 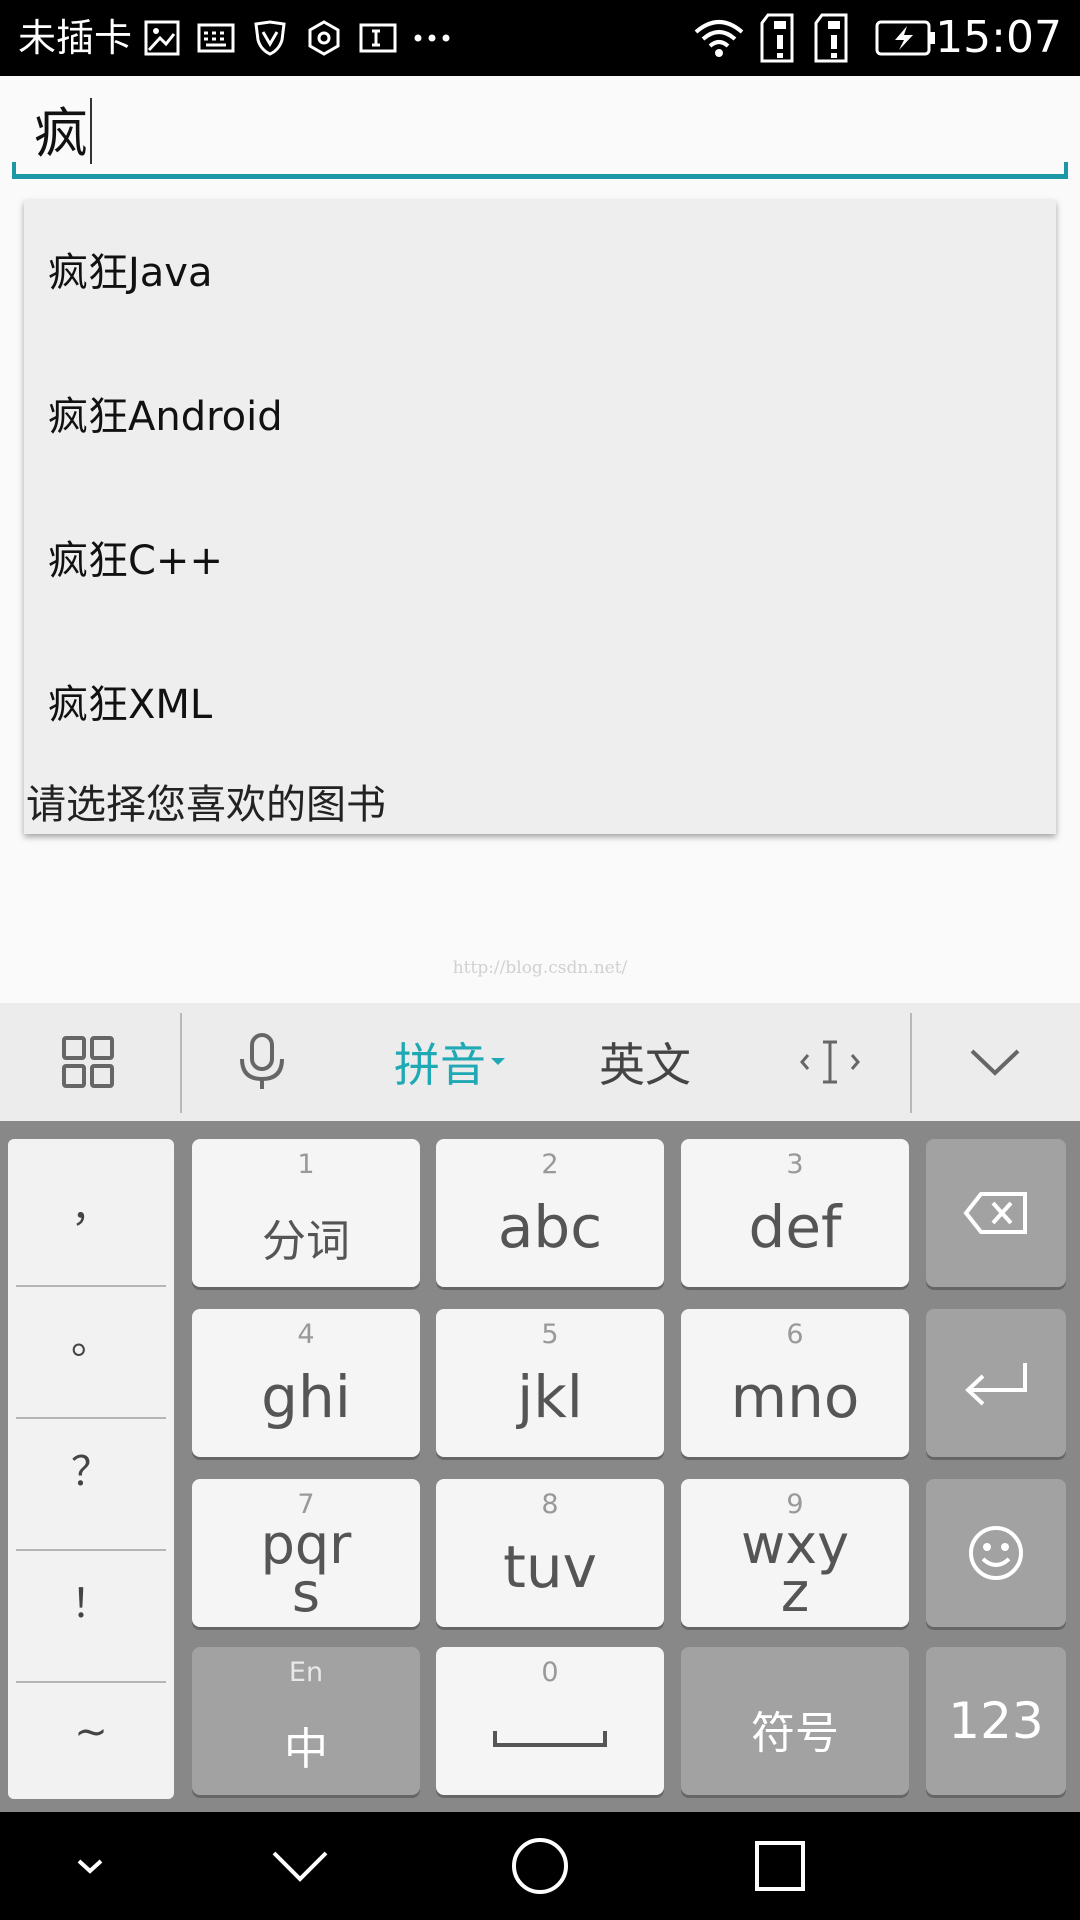 What do you see at coordinates (162, 38) in the screenshot?
I see `image-icon` at bounding box center [162, 38].